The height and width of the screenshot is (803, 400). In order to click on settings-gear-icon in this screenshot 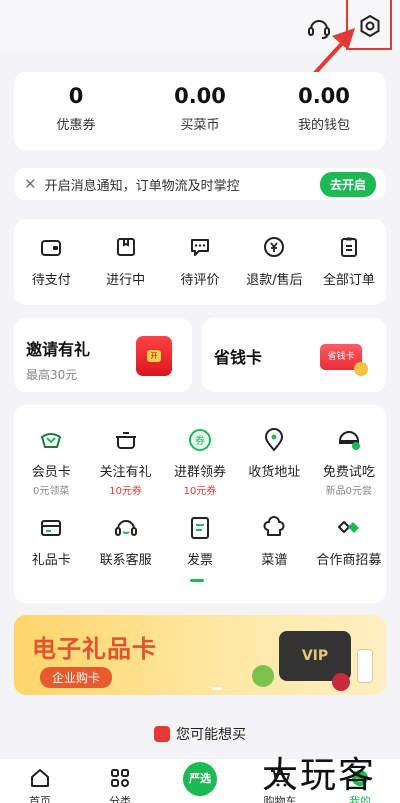, I will do `click(370, 26)`.